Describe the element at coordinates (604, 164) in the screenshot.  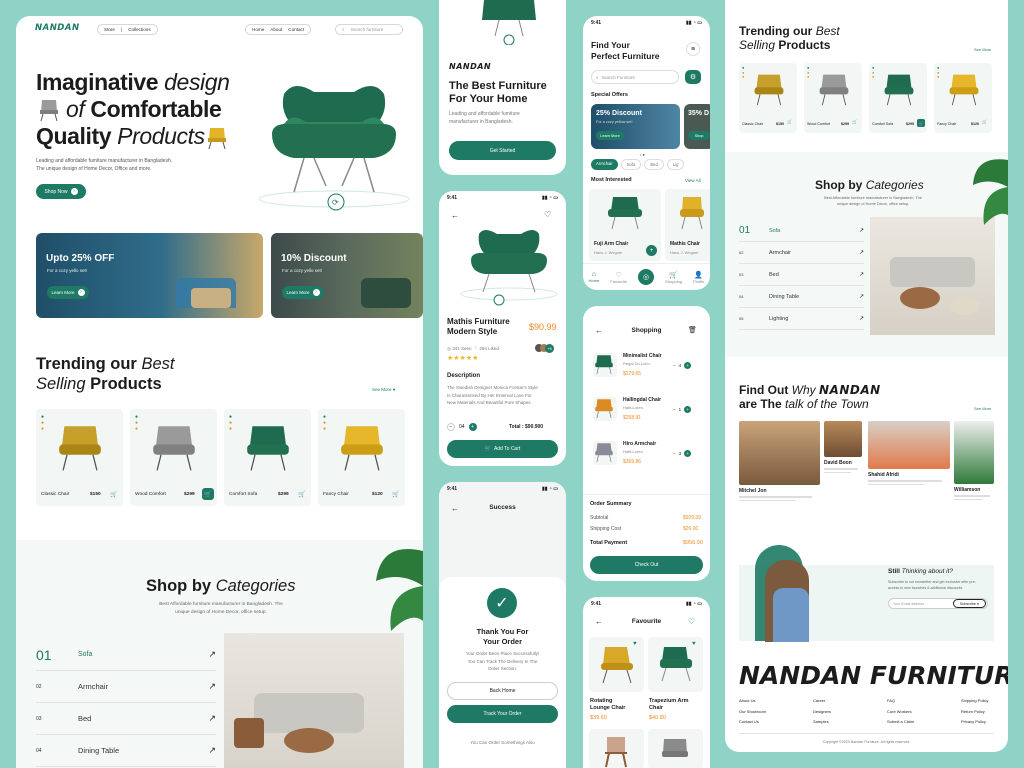
I see `category-chip: Armchair` at that location.